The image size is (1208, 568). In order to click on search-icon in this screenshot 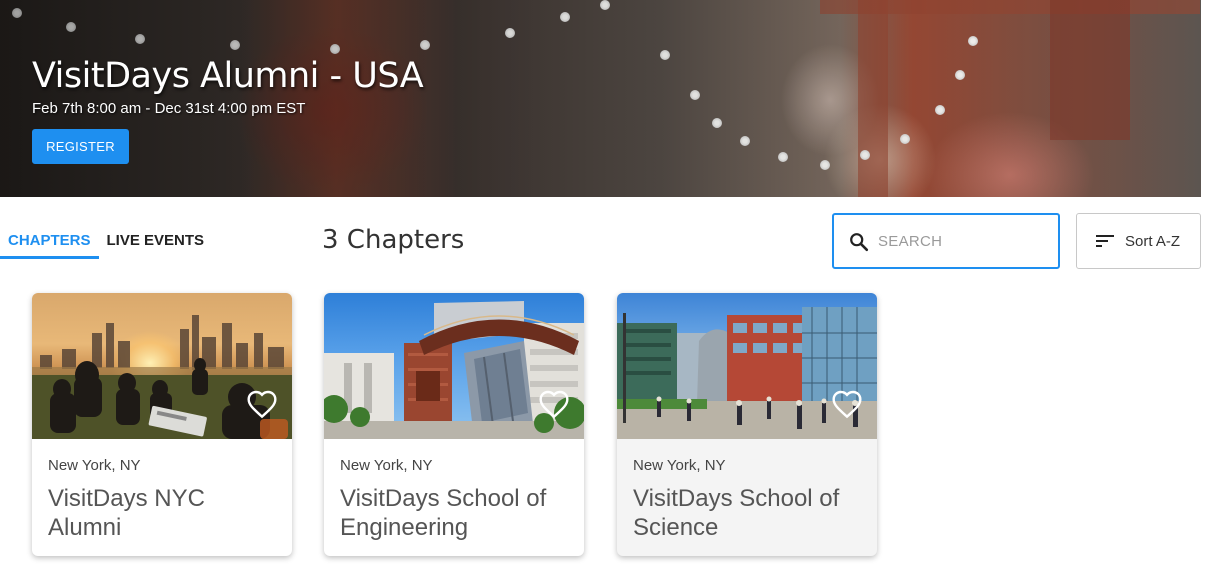, I will do `click(859, 244)`.